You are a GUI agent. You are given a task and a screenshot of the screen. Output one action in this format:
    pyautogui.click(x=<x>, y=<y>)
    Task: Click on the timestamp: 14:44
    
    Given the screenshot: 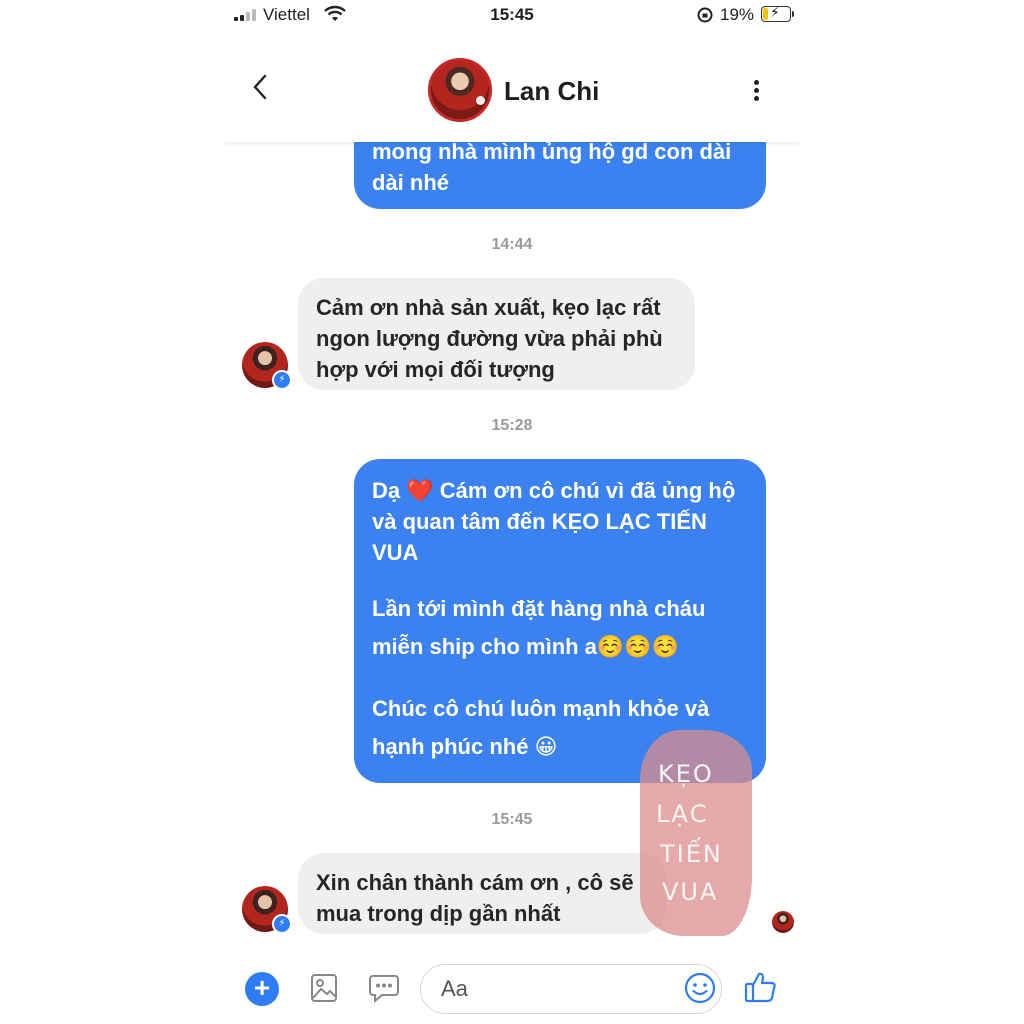 What is the action you would take?
    pyautogui.click(x=512, y=244)
    